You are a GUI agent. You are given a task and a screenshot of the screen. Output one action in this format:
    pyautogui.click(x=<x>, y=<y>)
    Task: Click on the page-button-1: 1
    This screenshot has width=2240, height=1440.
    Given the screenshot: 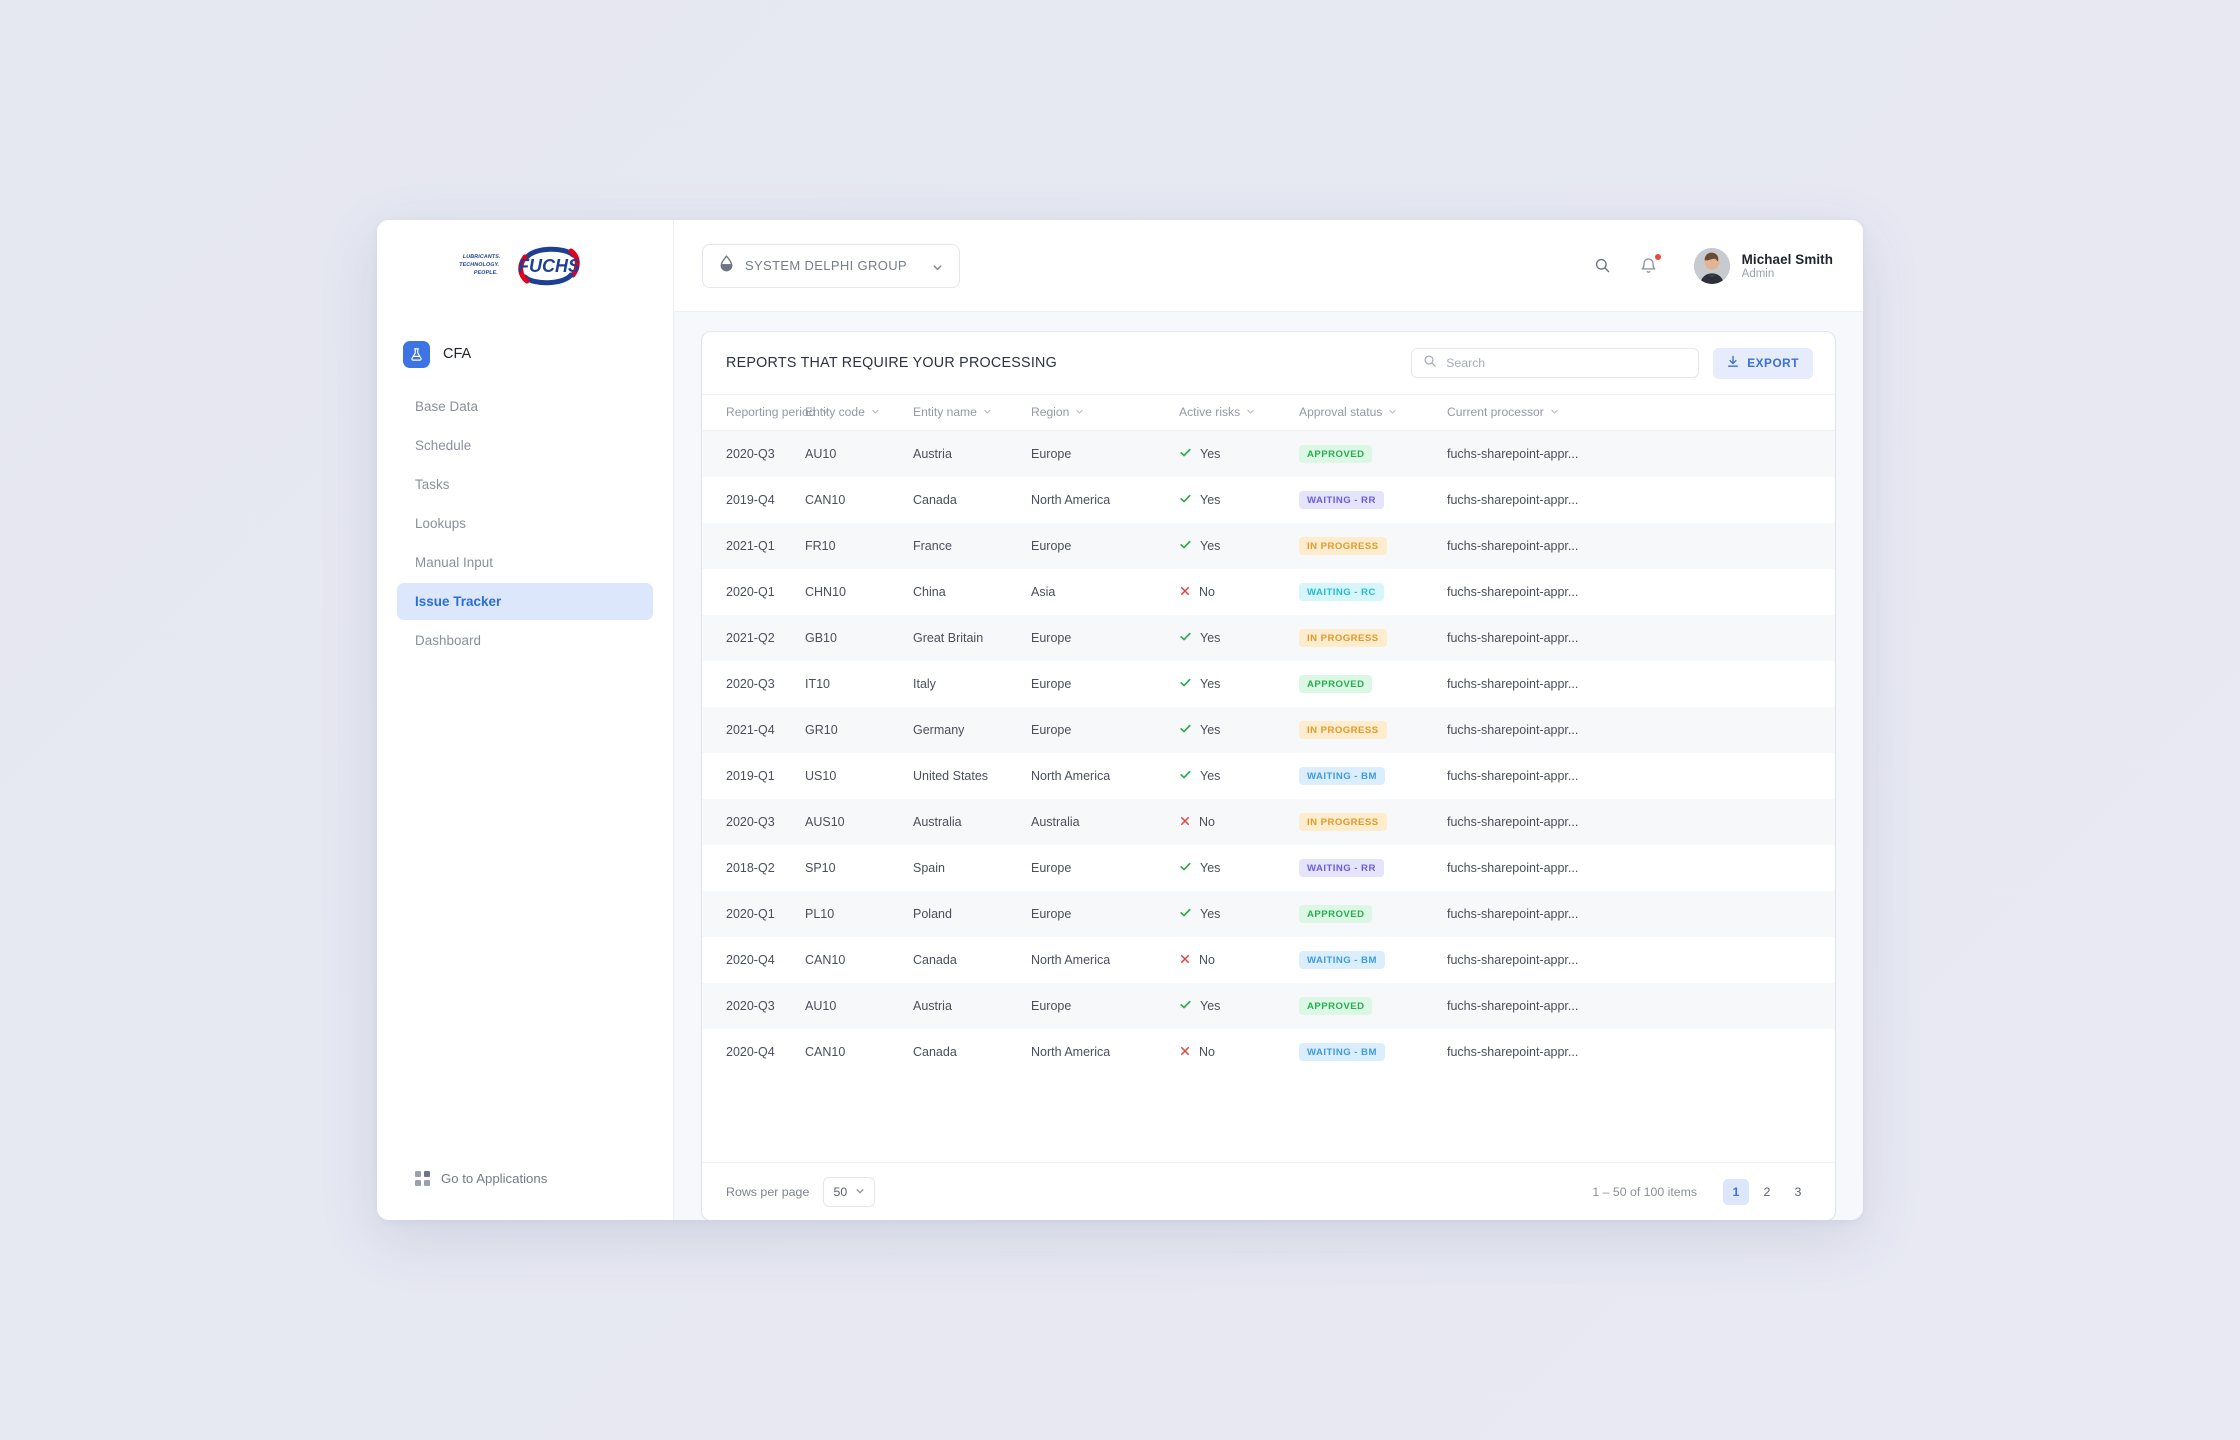 What is the action you would take?
    pyautogui.click(x=1736, y=1191)
    